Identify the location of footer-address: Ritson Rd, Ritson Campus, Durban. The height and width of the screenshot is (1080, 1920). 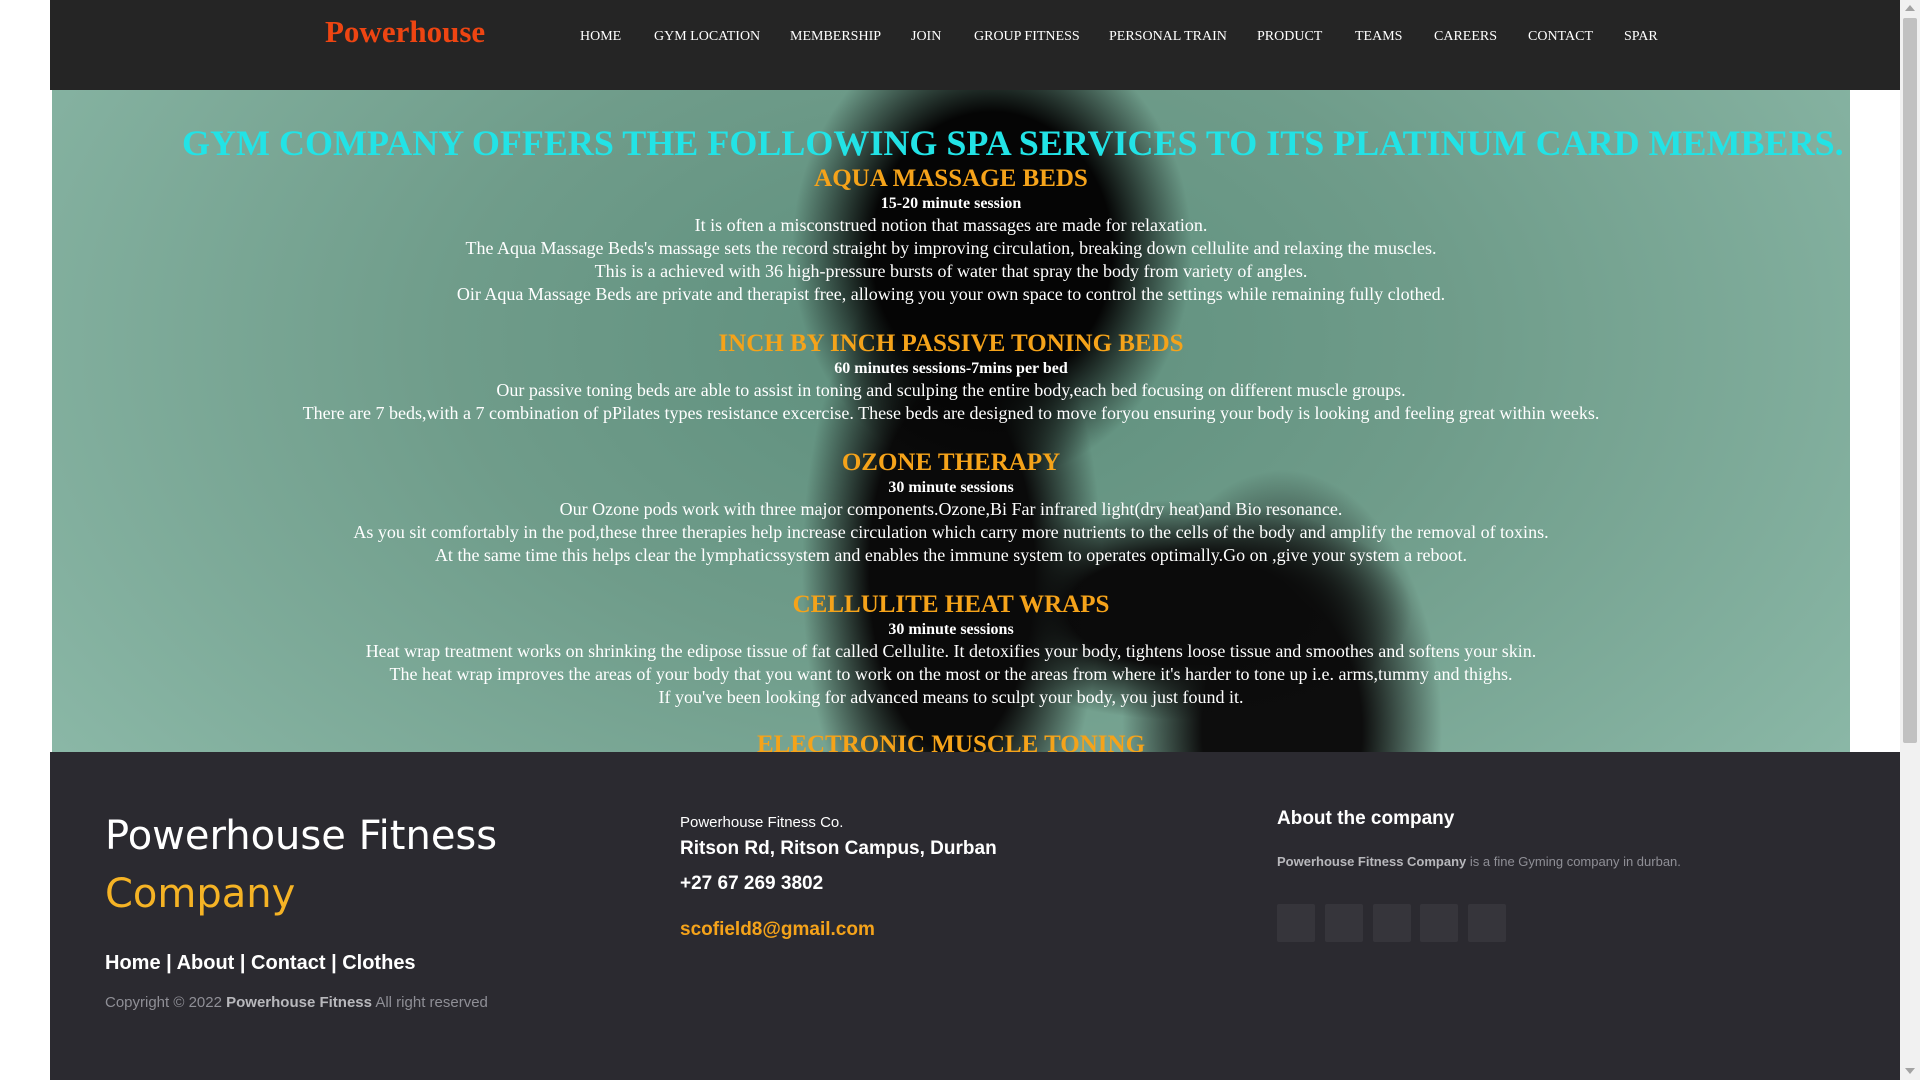
(838, 848).